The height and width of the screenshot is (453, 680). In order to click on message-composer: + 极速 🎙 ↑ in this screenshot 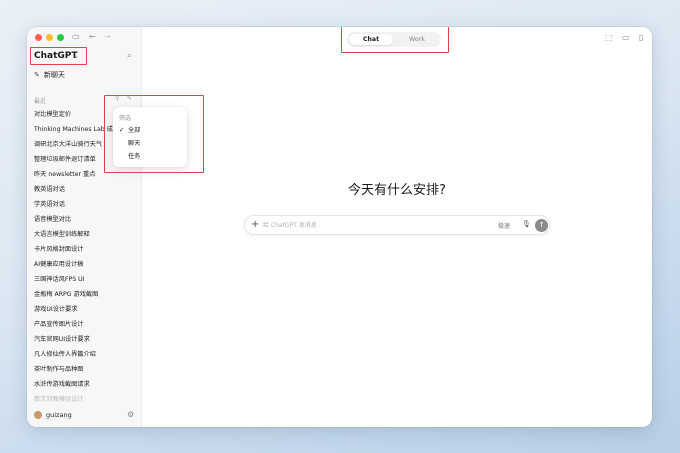, I will do `click(397, 225)`.